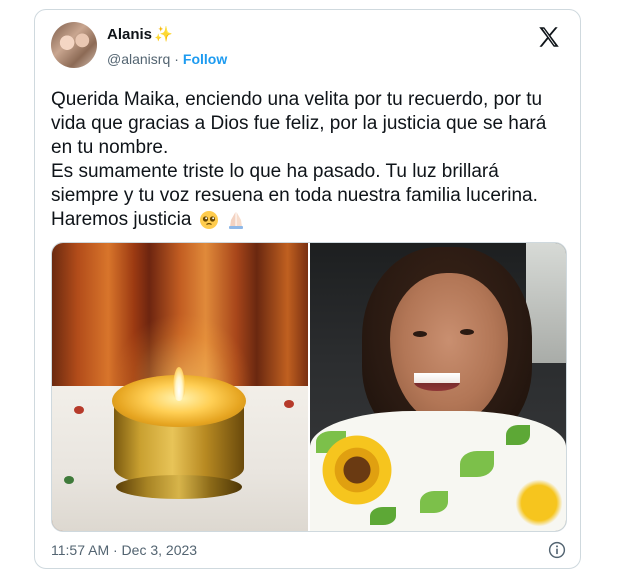  What do you see at coordinates (357, 470) in the screenshot?
I see `sunflower-print` at bounding box center [357, 470].